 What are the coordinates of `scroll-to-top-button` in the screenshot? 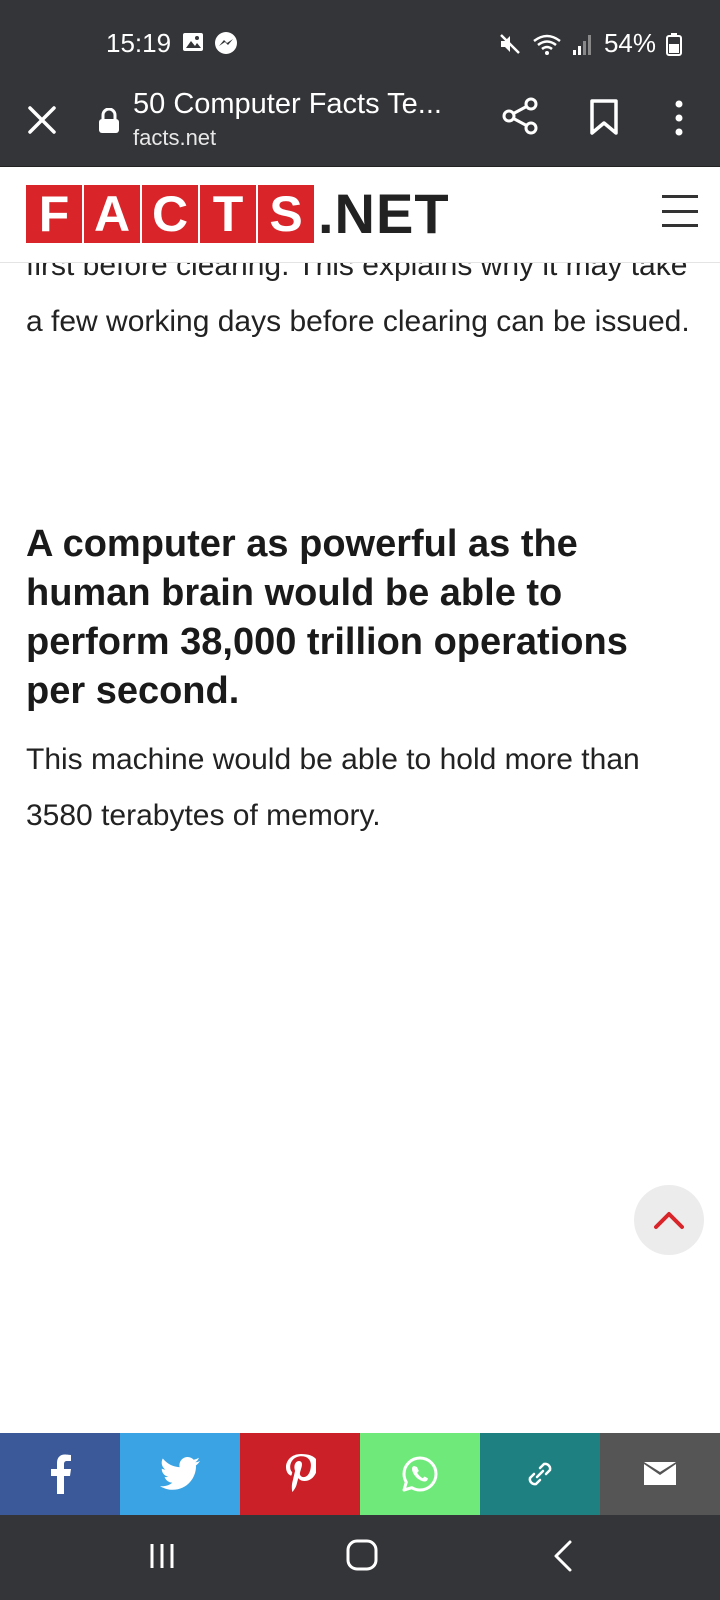 It's located at (669, 1220).